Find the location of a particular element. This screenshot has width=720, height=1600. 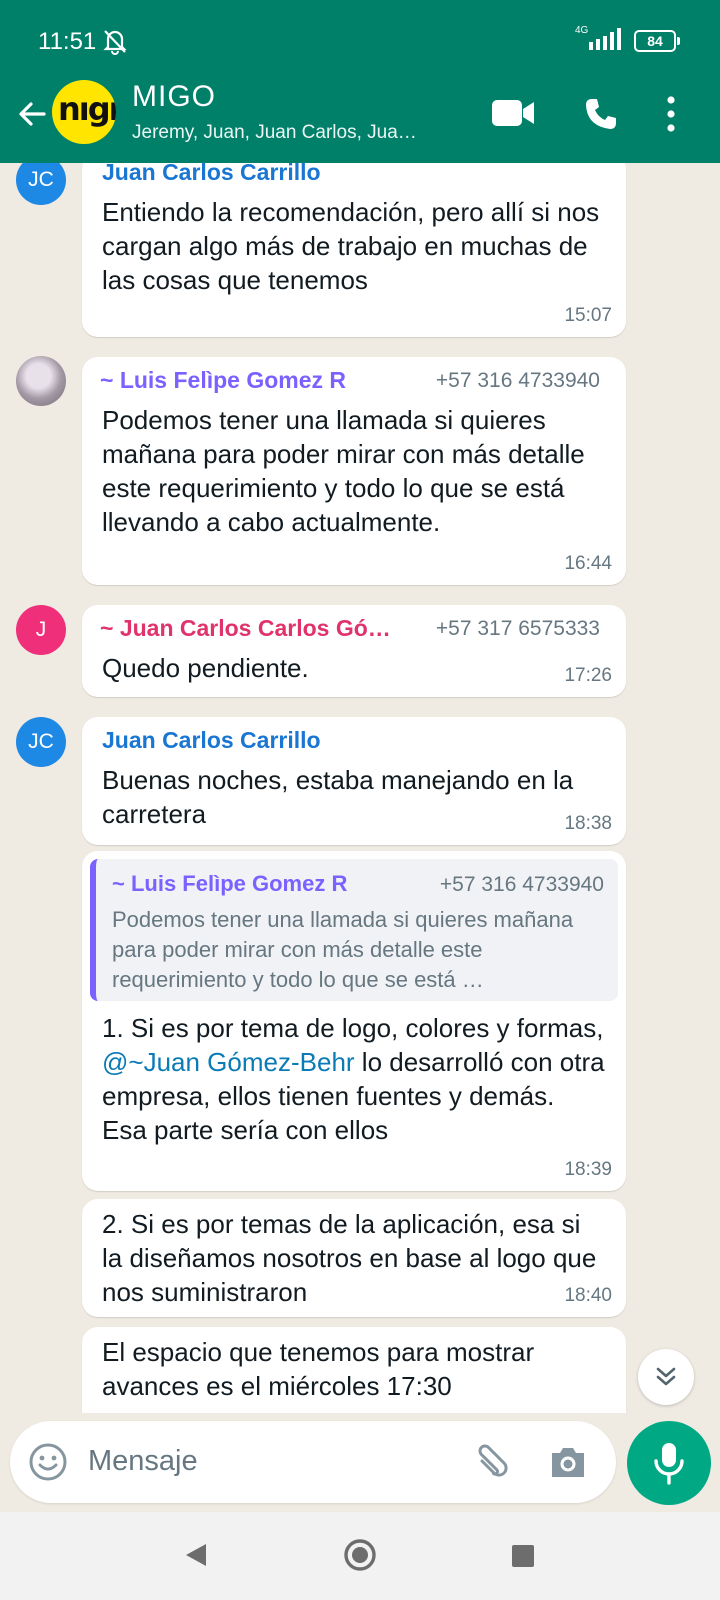

group-logo-text: nıgı is located at coordinates (87, 109).